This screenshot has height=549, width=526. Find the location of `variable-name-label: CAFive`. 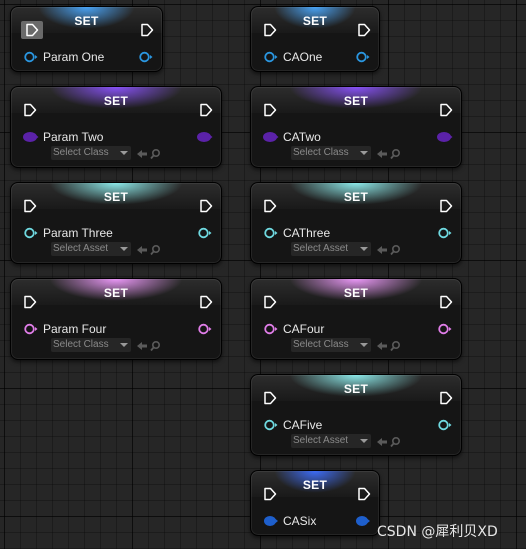

variable-name-label: CAFive is located at coordinates (303, 425).